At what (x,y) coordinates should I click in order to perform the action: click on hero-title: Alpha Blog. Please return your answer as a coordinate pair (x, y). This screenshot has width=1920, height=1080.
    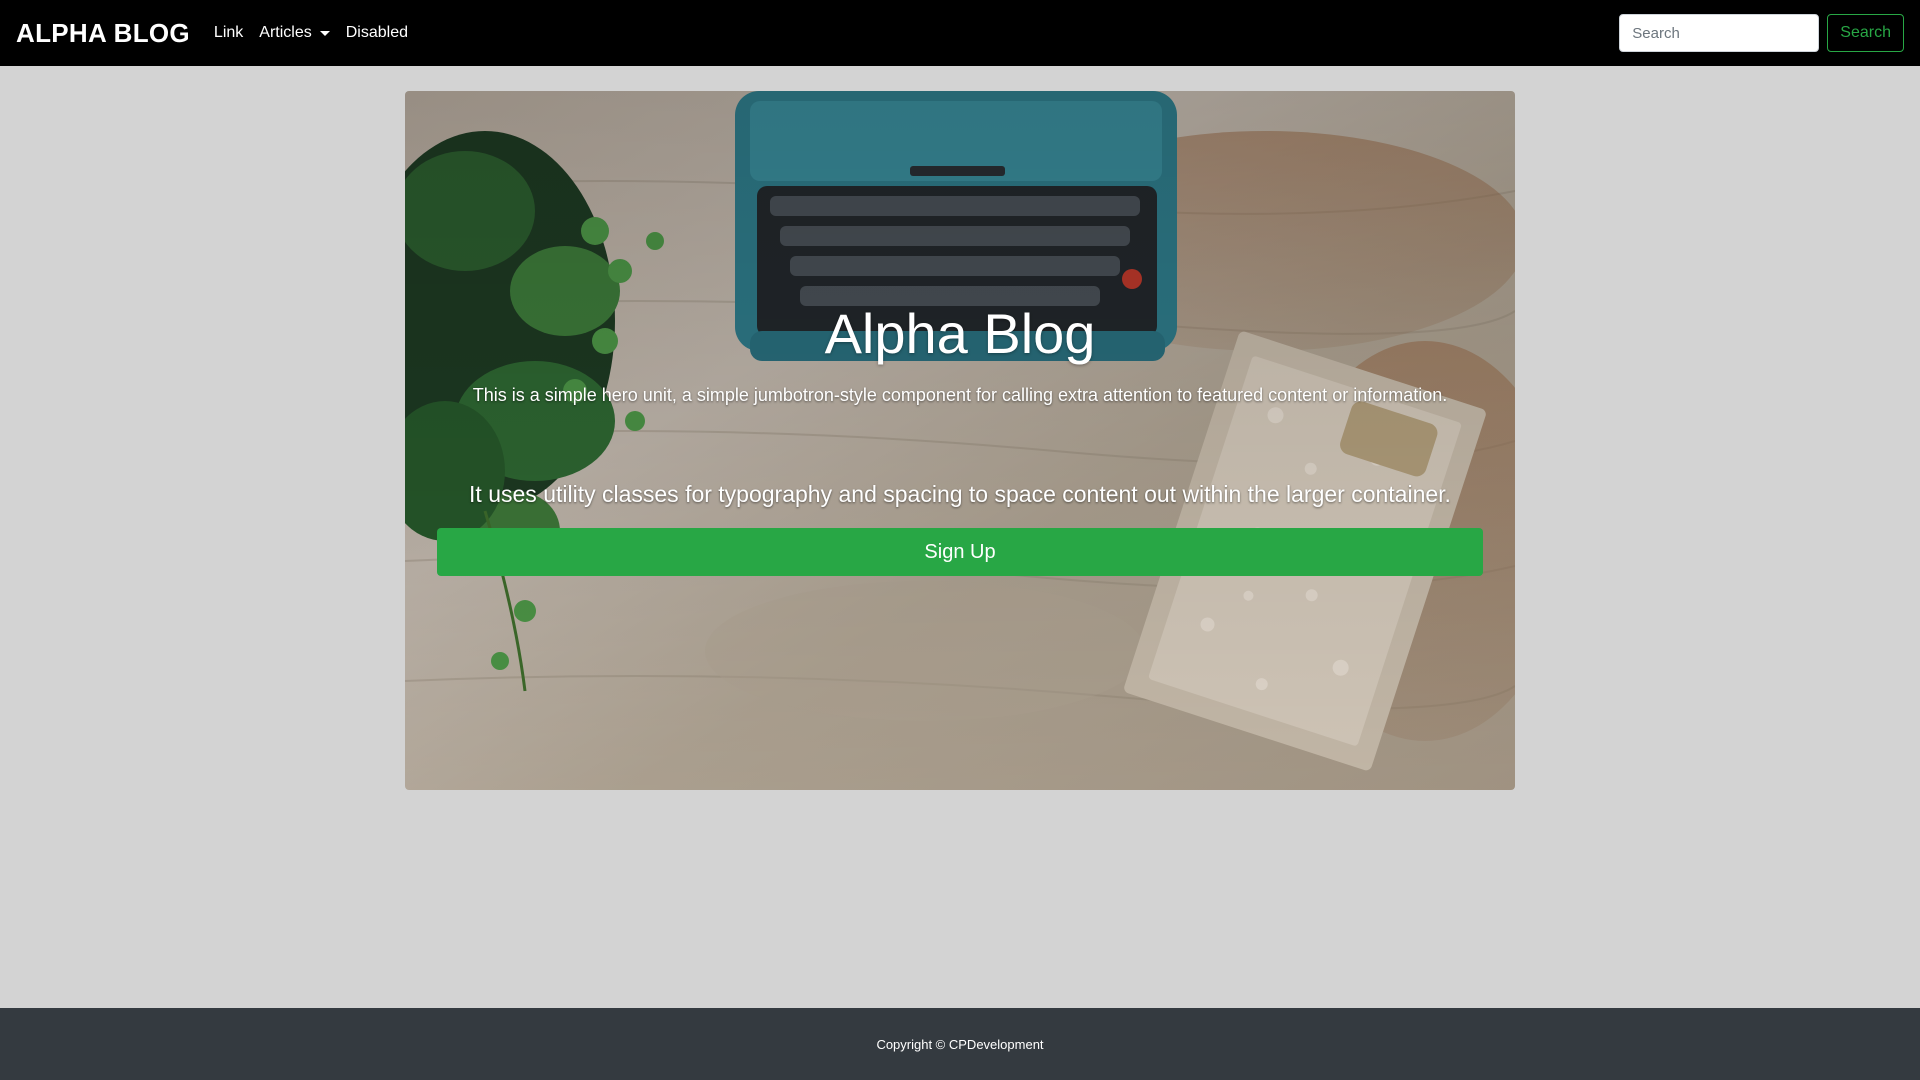
    Looking at the image, I should click on (960, 333).